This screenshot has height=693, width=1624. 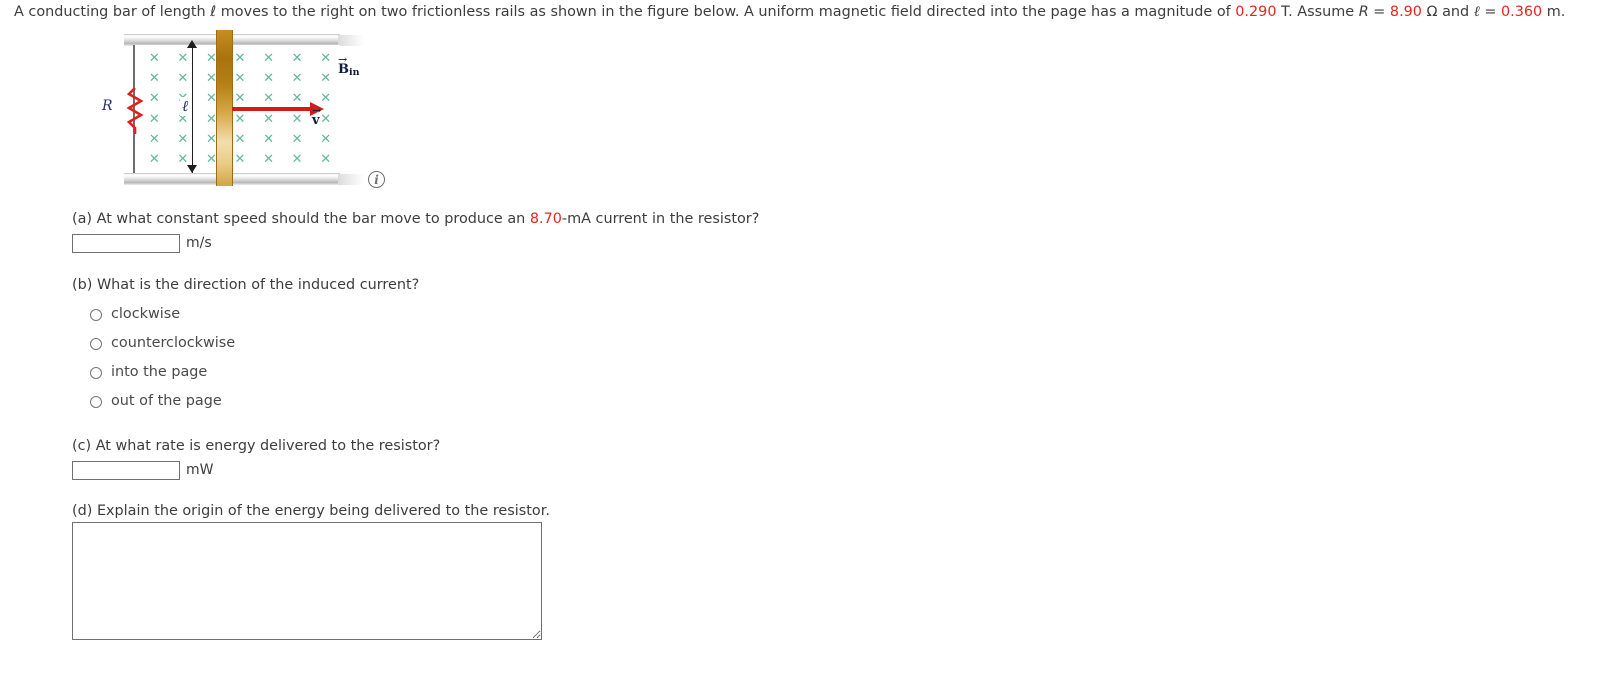 I want to click on option-label-out-of-the-page: out of the page, so click(x=166, y=401).